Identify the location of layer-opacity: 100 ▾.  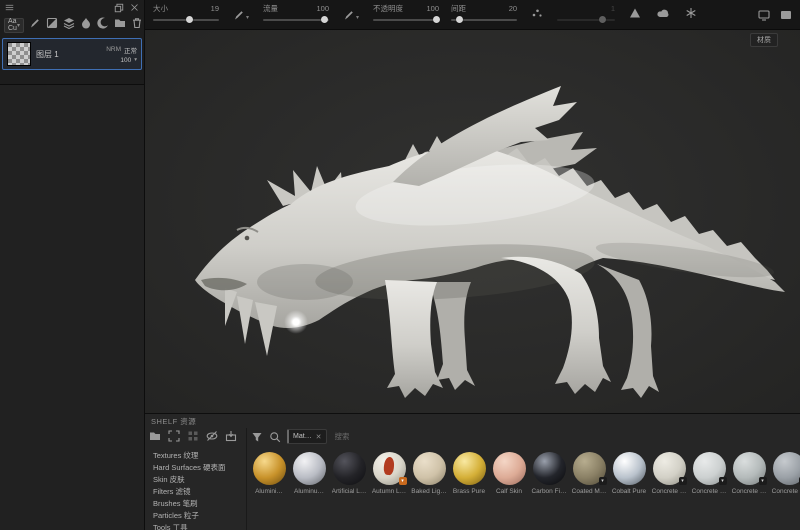
(128, 60).